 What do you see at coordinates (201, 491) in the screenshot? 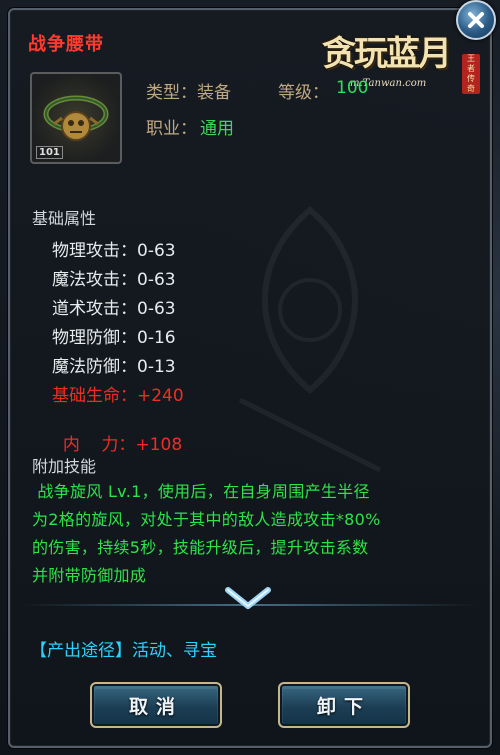
I see `skill-line: 战争旋风 Lv.1，使用后，在自身周围产生半径` at bounding box center [201, 491].